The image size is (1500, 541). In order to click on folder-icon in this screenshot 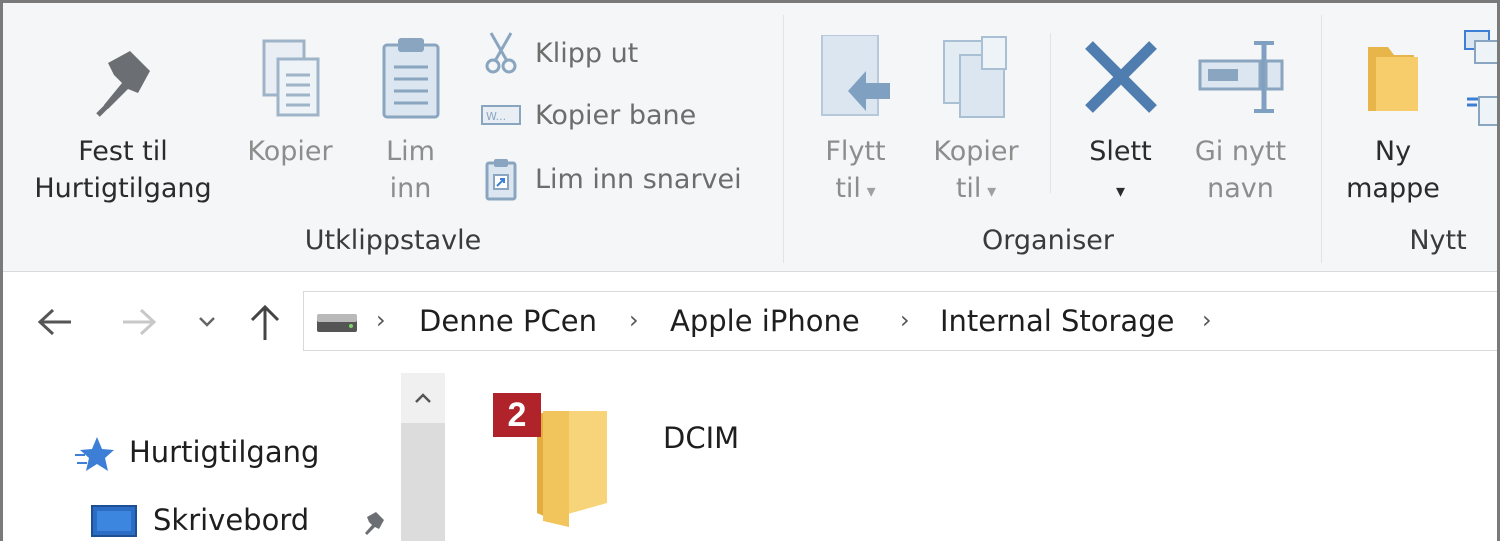, I will do `click(572, 469)`.